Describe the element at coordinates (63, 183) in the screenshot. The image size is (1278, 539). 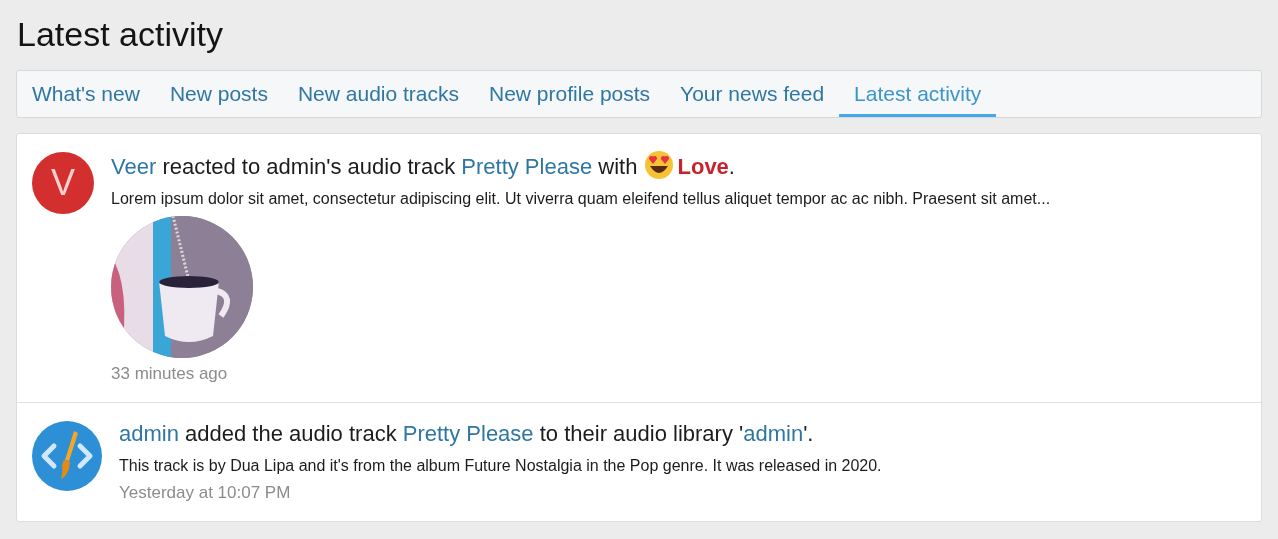
I see `user-avatar: V` at that location.